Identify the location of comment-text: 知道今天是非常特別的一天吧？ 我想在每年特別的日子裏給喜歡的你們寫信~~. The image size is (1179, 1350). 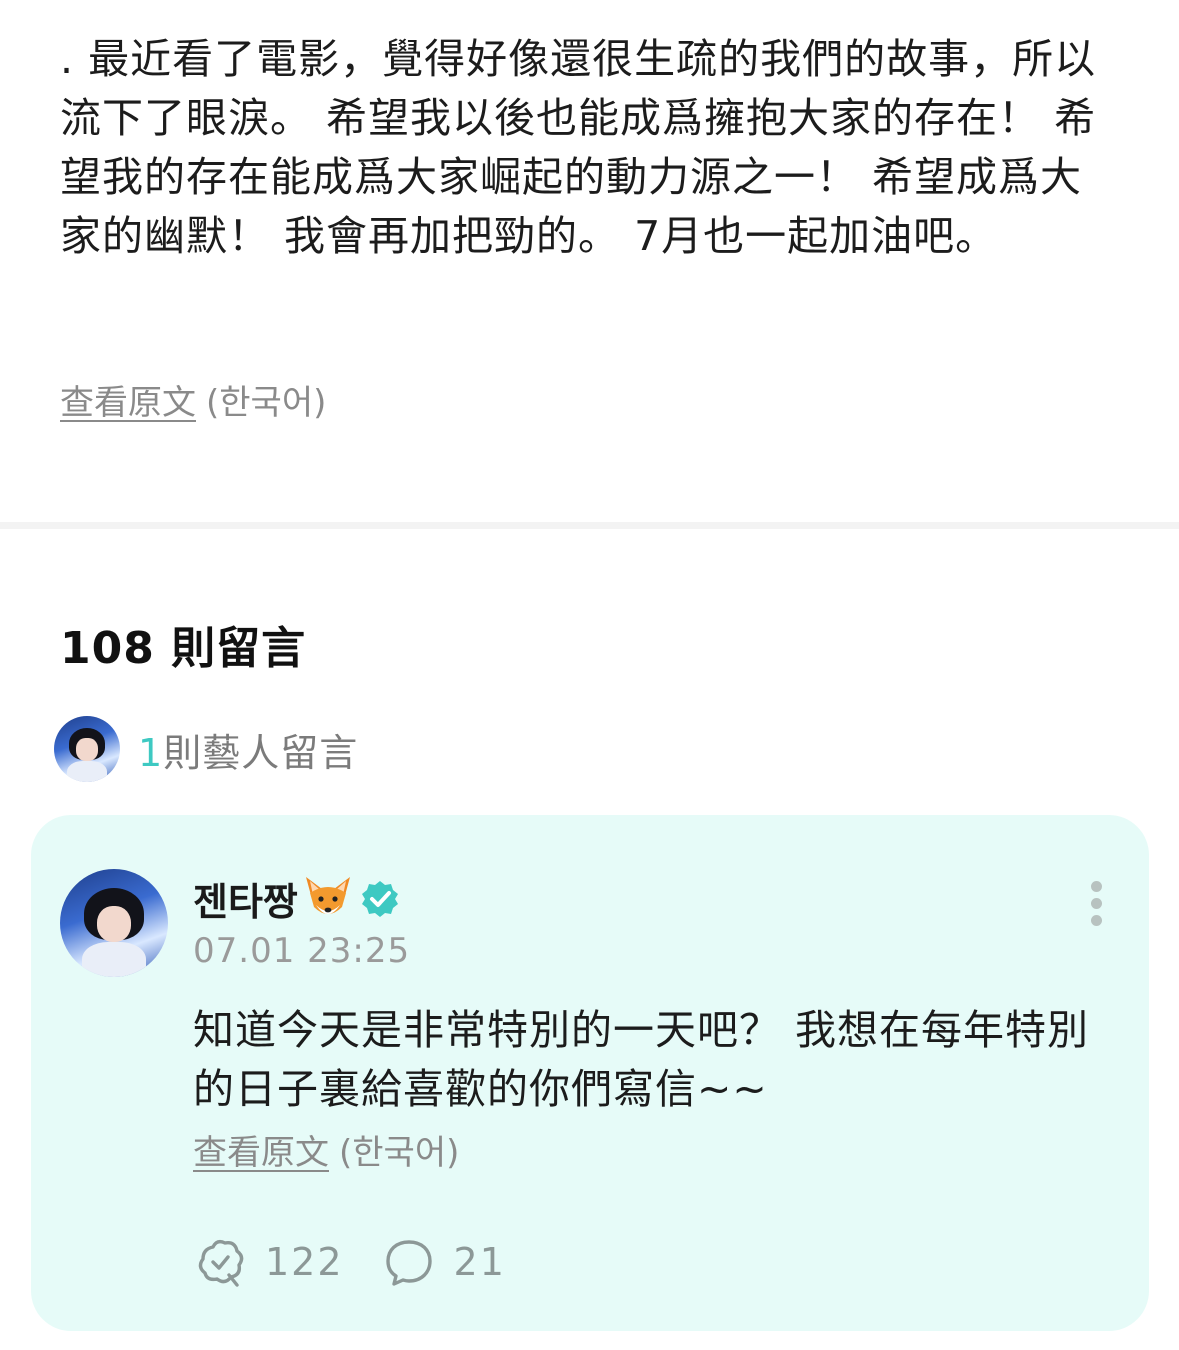
(641, 1059).